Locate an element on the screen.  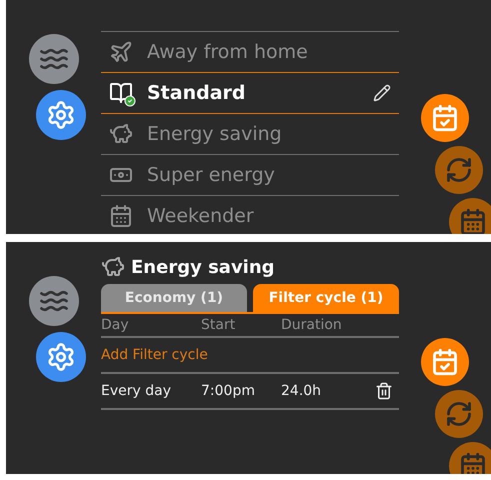
table-cell-text: 7:00pm is located at coordinates (228, 391).